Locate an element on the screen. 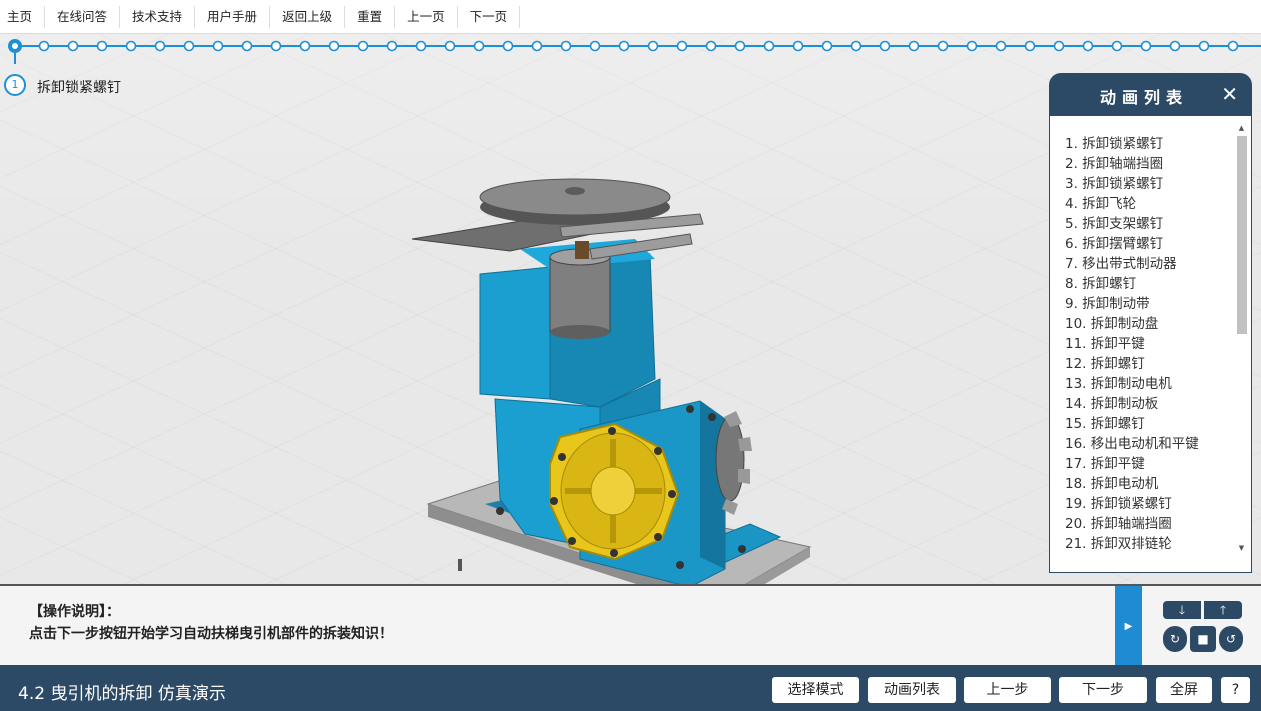 The image size is (1261, 711). animation-list-item: 8. 拆卸螺钉 is located at coordinates (1132, 284).